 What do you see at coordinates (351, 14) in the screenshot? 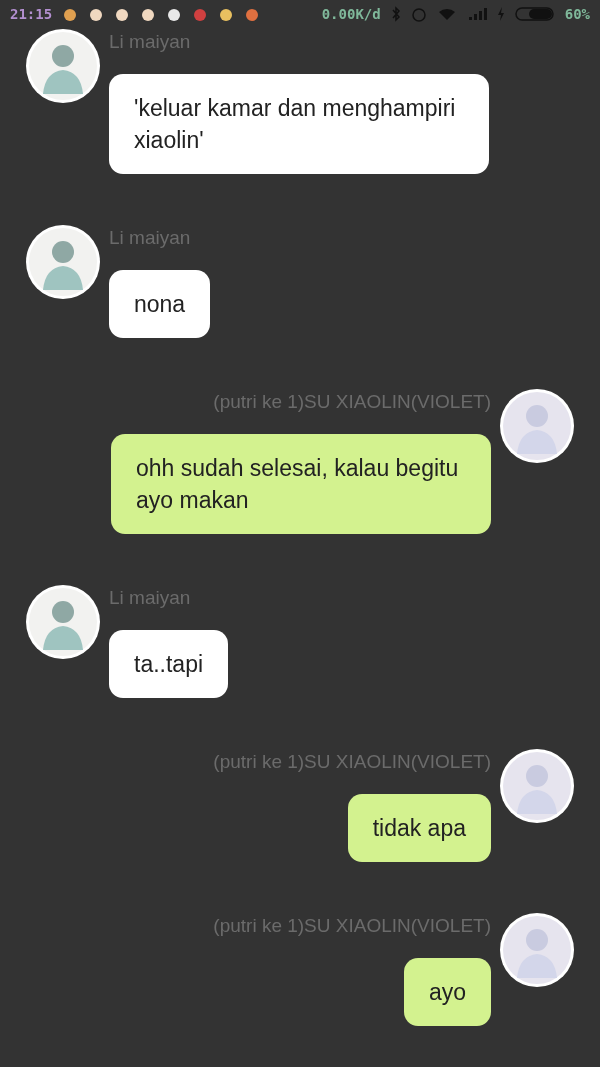
I see `network-speed: 0.00K/d` at bounding box center [351, 14].